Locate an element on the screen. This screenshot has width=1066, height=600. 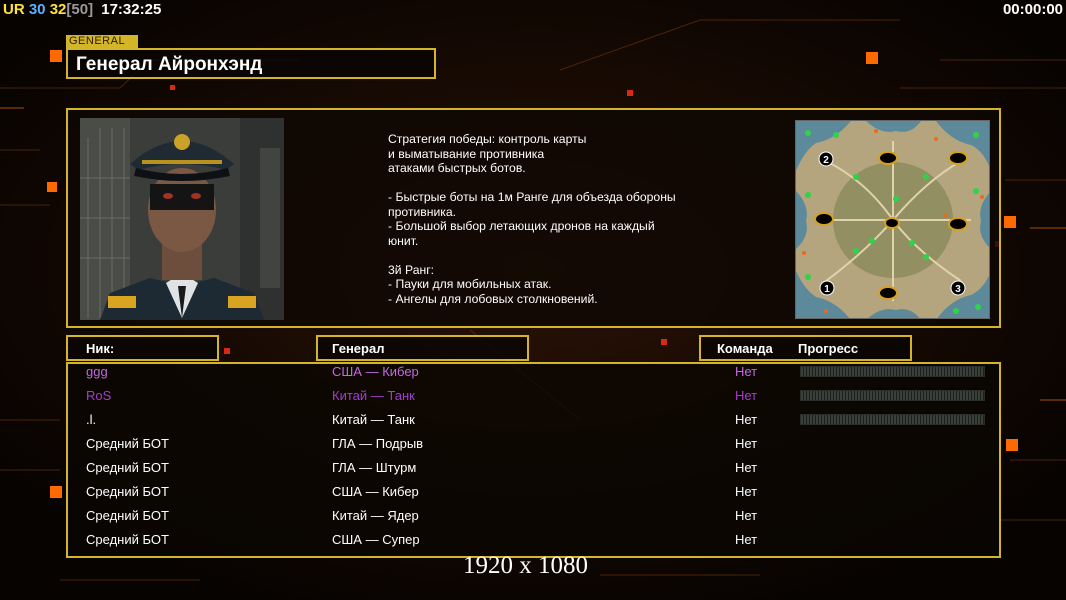
hud-stats: UR 30 32[50] 17:32:25 is located at coordinates (82, 9).